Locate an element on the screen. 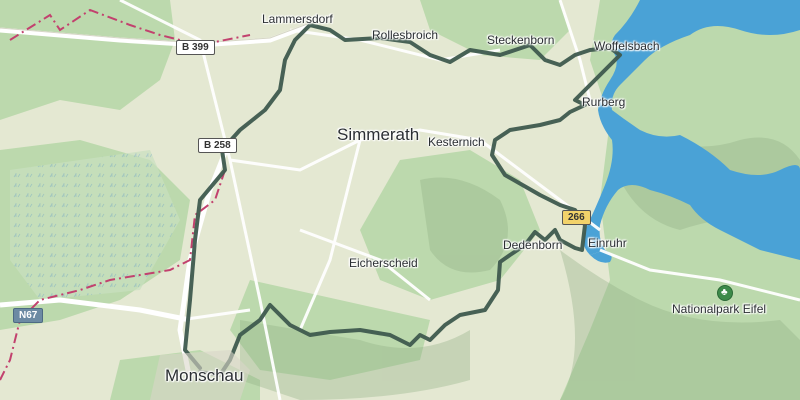  road-shield-b399: B 399 is located at coordinates (195, 47).